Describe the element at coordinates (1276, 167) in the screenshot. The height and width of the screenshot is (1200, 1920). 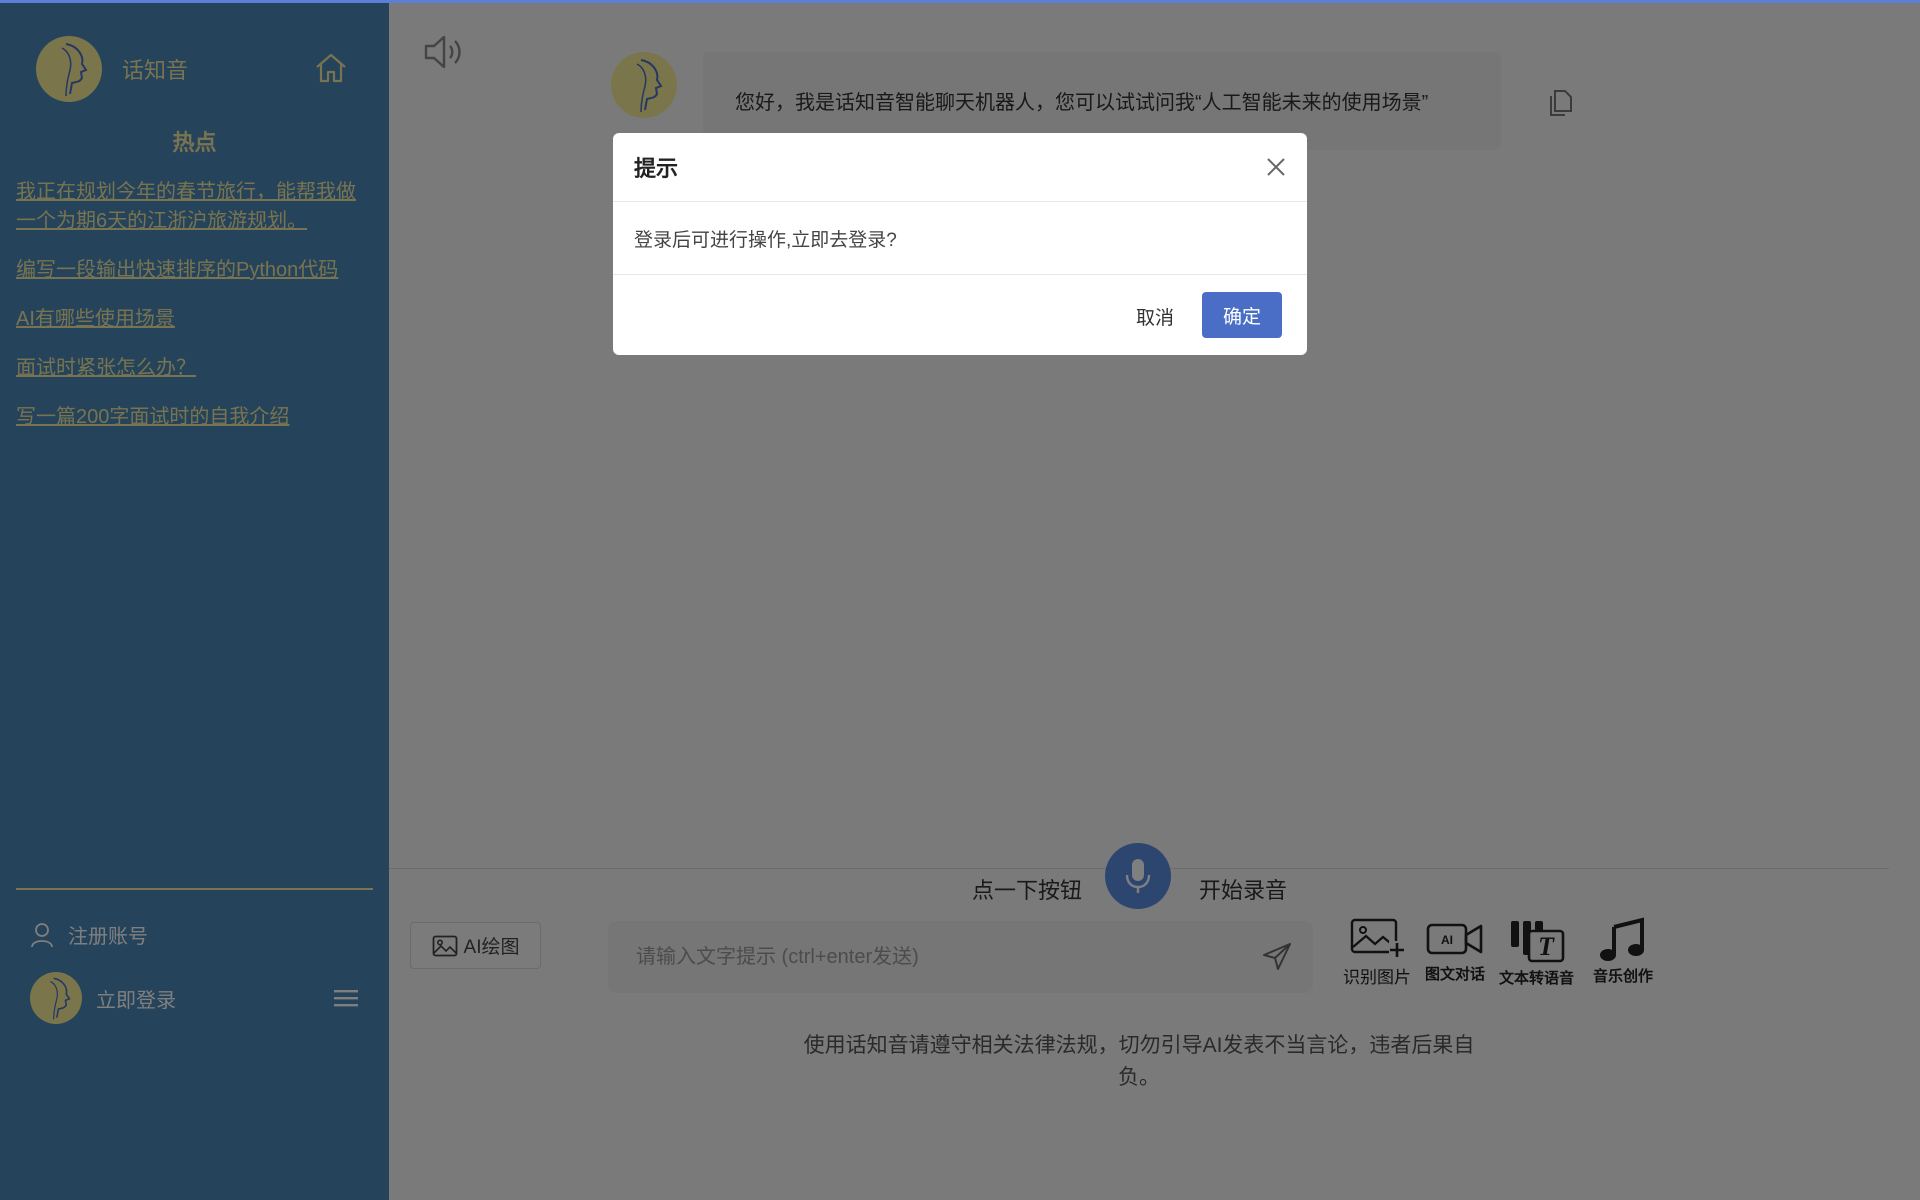
I see `close-icon` at that location.